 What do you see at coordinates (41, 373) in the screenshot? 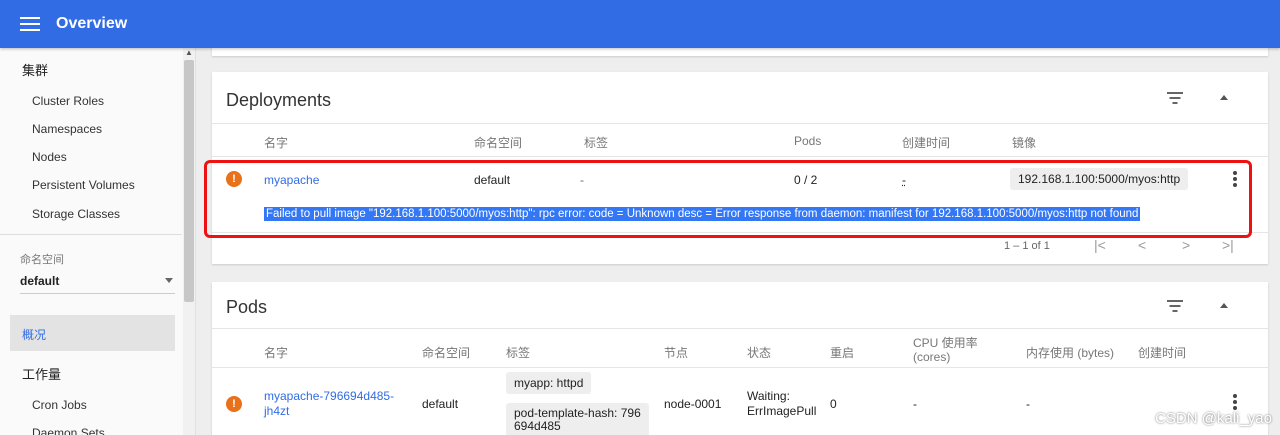
I see `sidebar-section-workloads: 工作量` at bounding box center [41, 373].